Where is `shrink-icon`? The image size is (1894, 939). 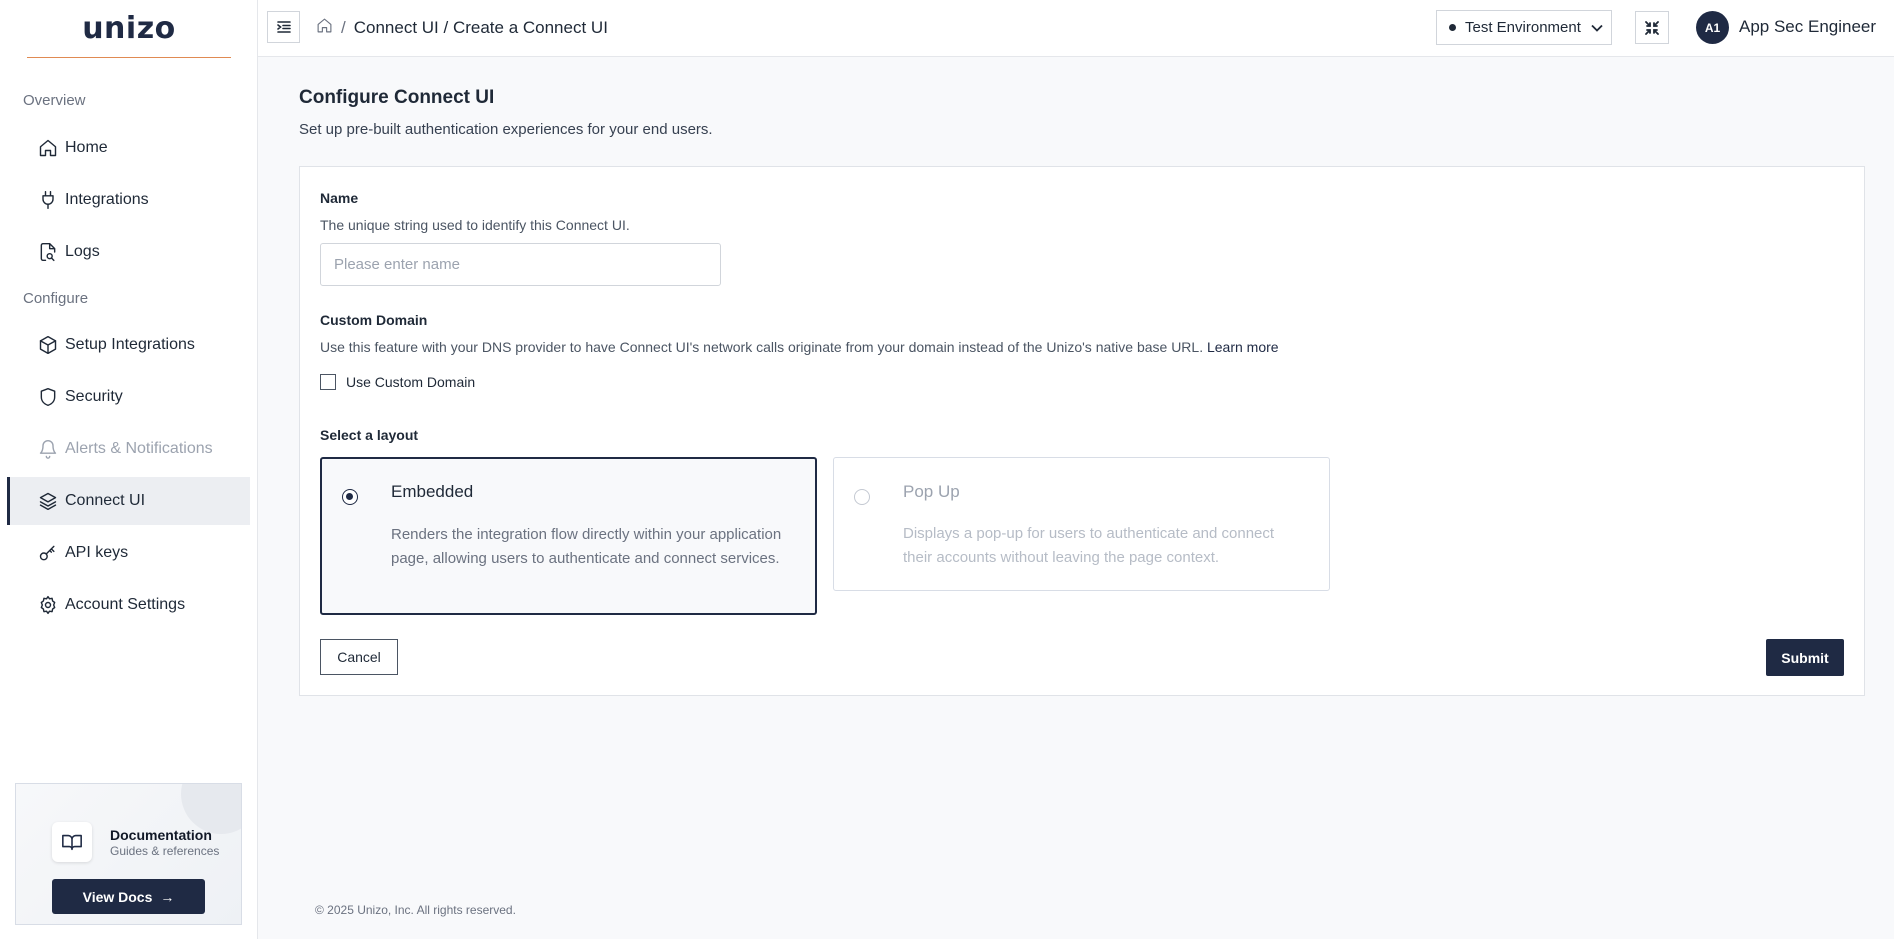 shrink-icon is located at coordinates (1652, 27).